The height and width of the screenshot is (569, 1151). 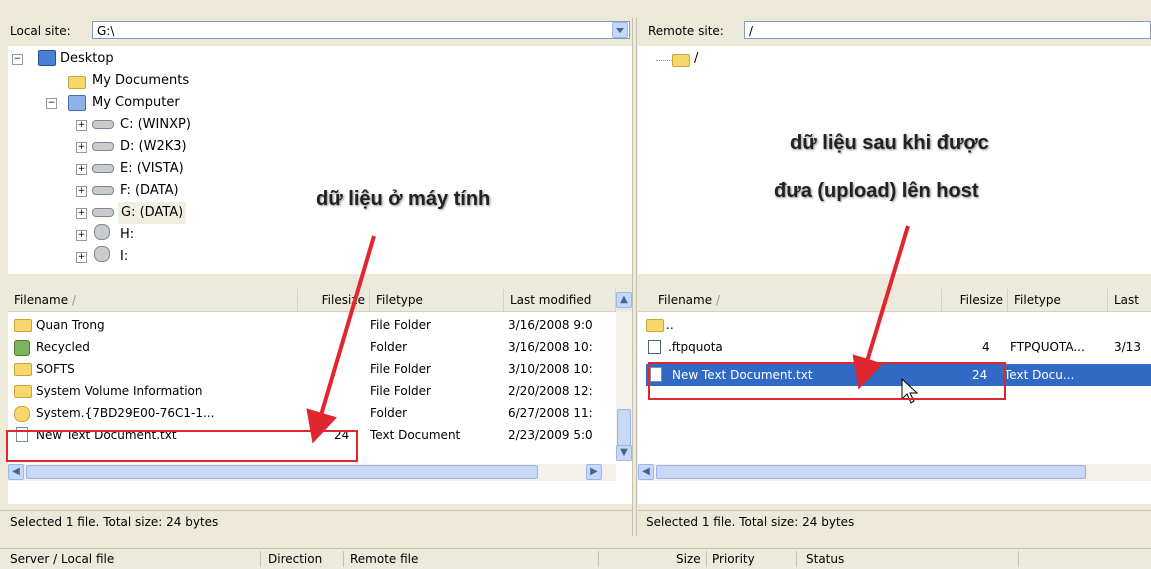 I want to click on local-site-input: G:\, so click(x=361, y=30).